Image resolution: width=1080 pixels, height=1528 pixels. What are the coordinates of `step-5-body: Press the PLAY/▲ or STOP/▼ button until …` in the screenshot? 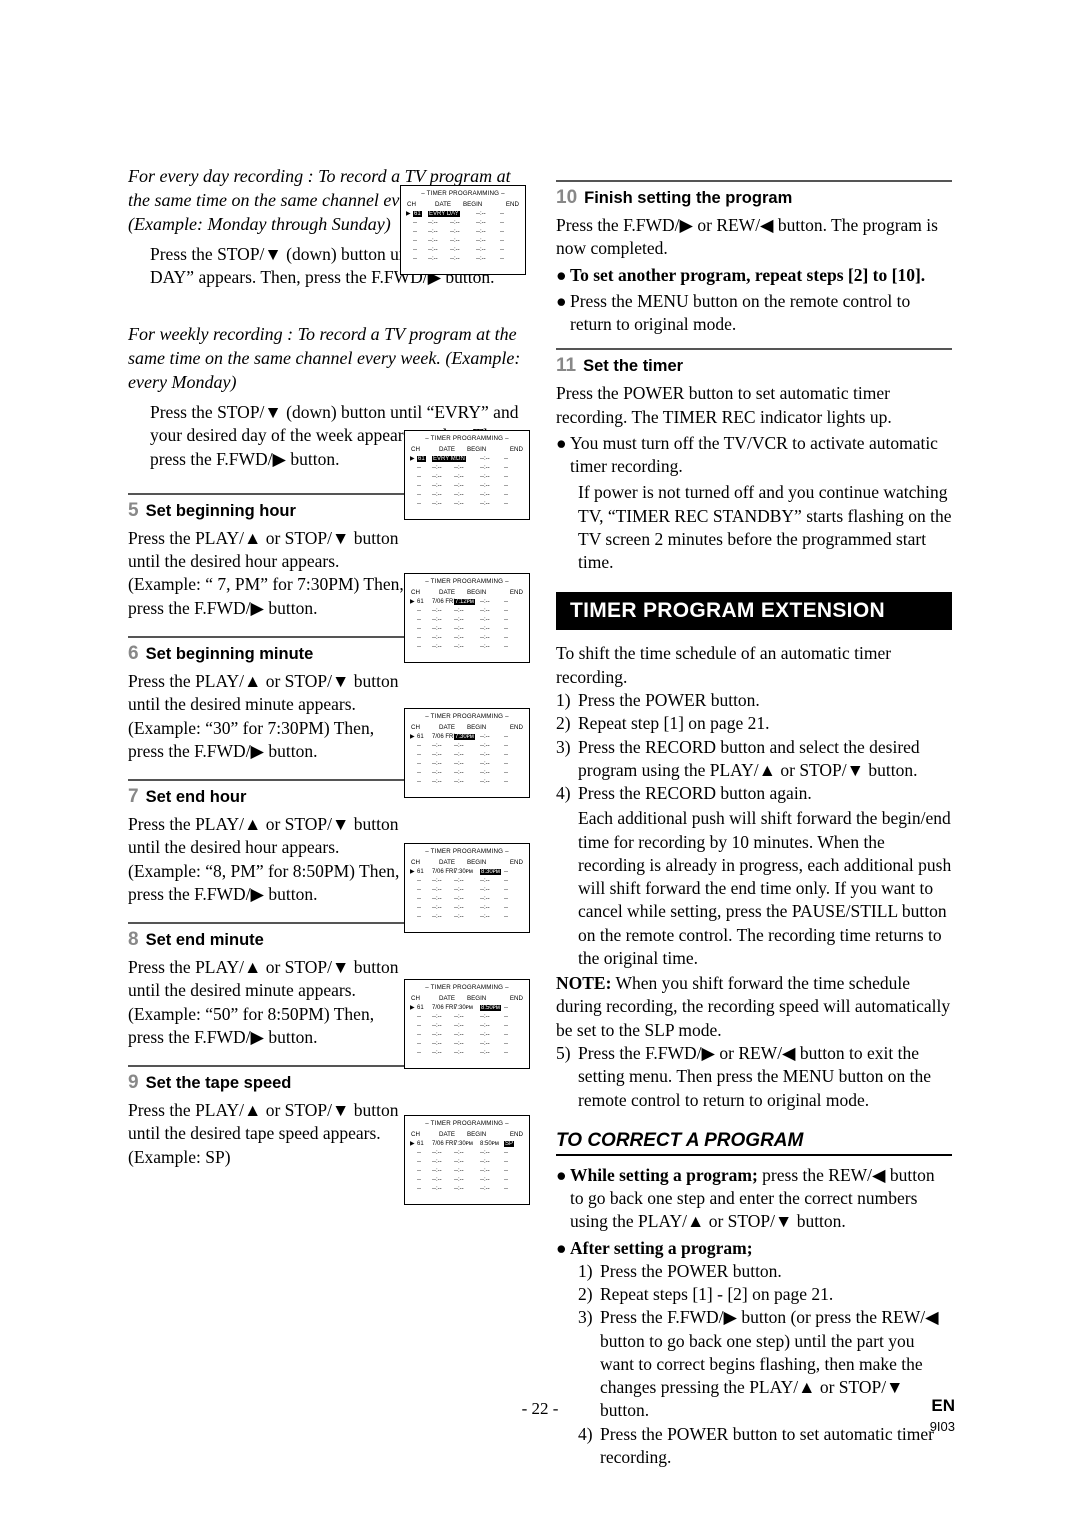 It's located at (266, 572).